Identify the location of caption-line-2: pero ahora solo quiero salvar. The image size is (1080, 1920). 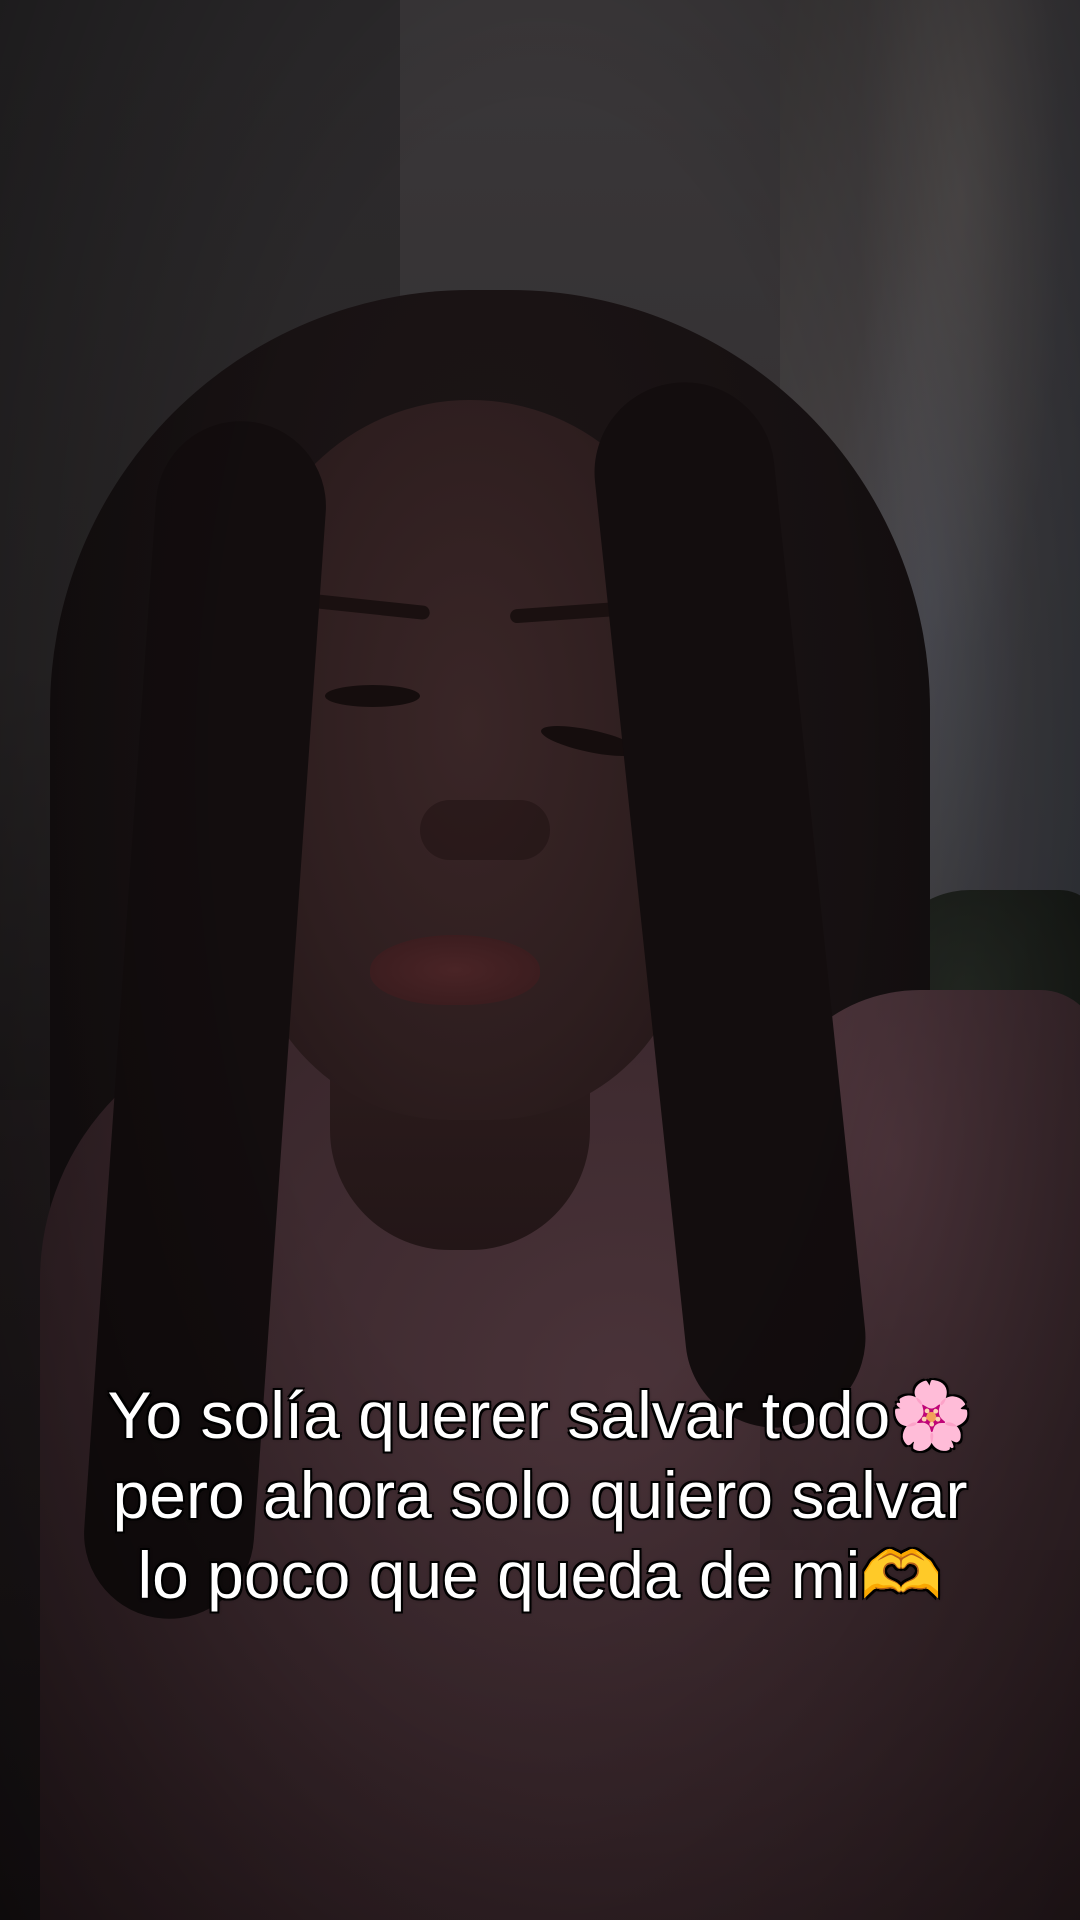
(540, 1495).